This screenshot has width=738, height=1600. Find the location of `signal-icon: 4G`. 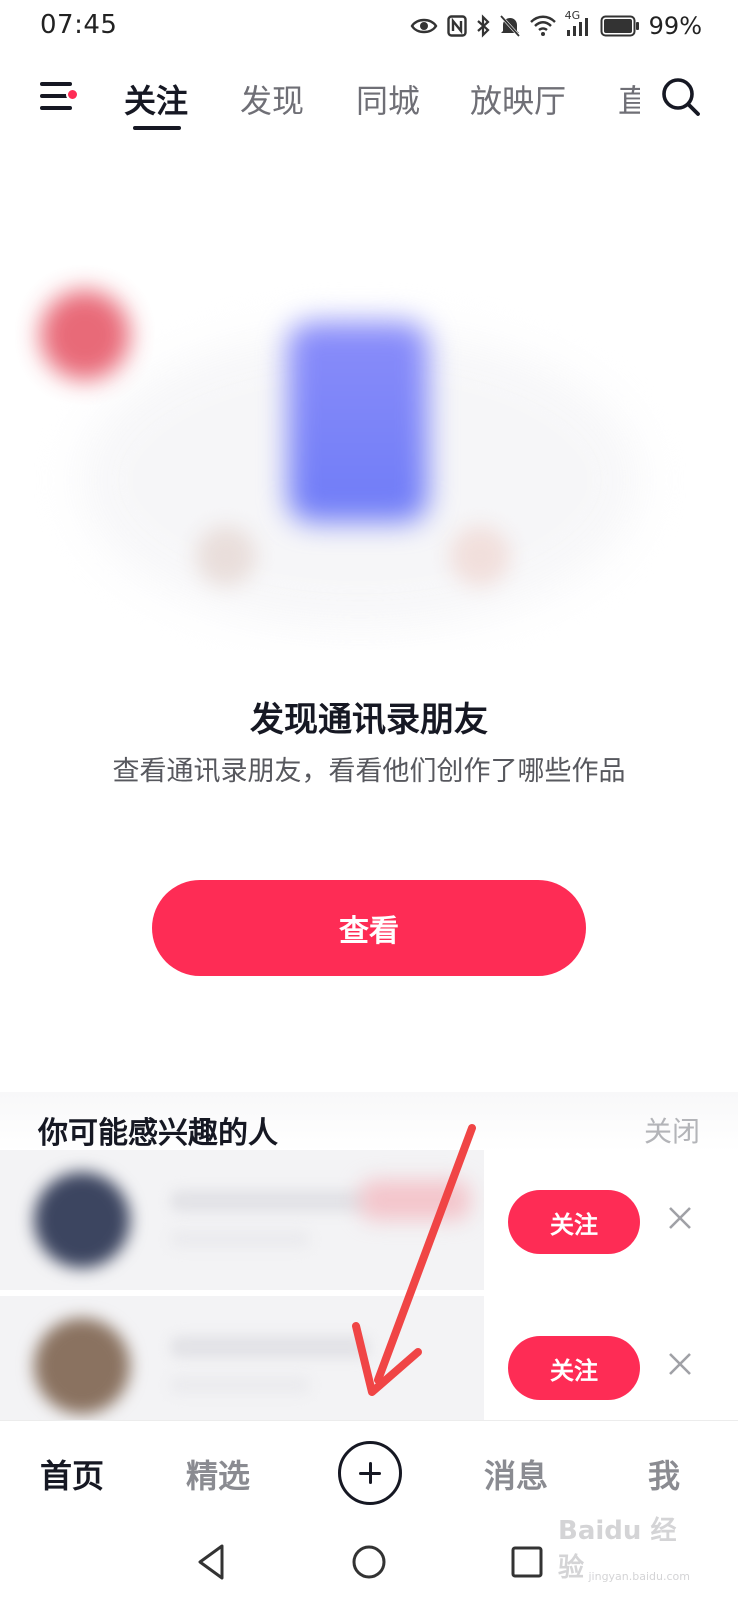

signal-icon: 4G is located at coordinates (578, 23).